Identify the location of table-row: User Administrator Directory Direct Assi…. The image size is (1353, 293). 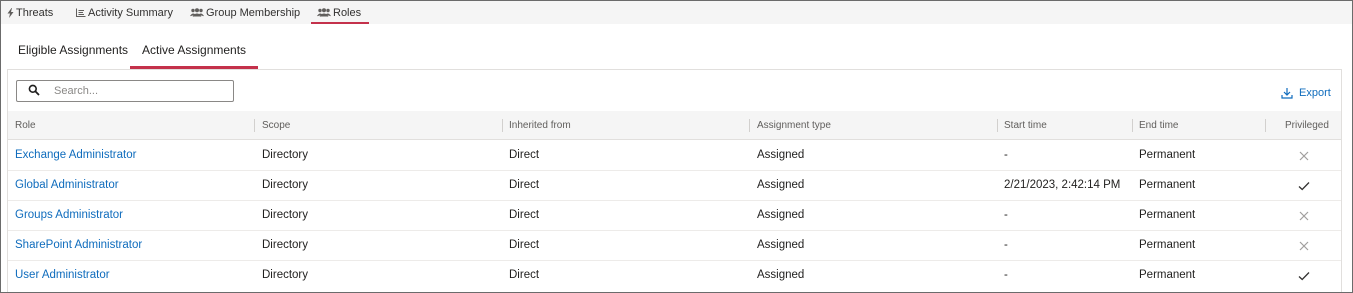
(674, 276).